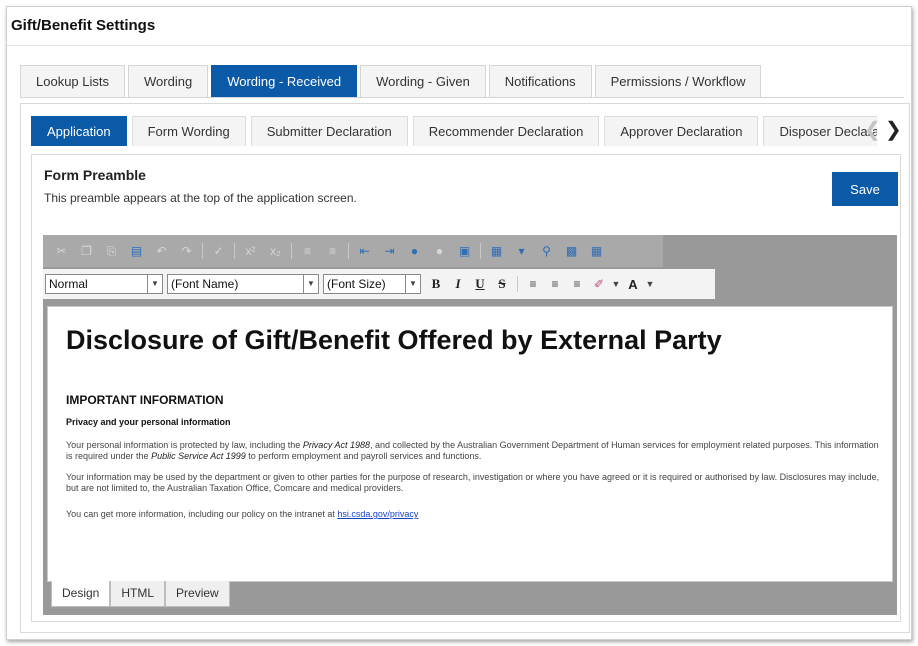  Describe the element at coordinates (79, 131) in the screenshot. I see `subtab-application: Application` at that location.